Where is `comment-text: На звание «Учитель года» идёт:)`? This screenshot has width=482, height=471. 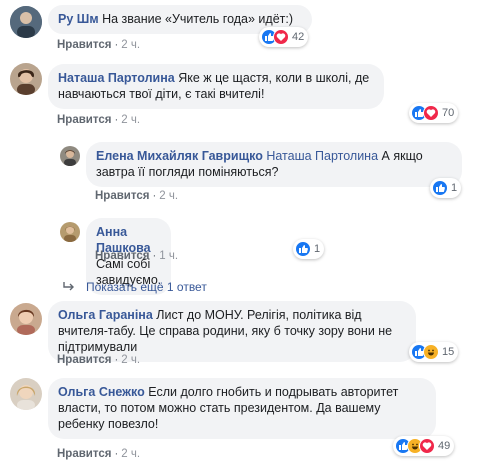
comment-text: На звание «Учитель года» идёт:) is located at coordinates (198, 19).